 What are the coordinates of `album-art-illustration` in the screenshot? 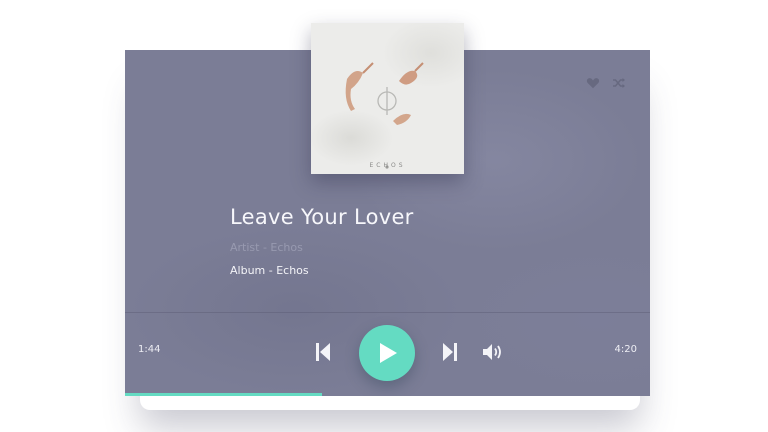 It's located at (384, 115).